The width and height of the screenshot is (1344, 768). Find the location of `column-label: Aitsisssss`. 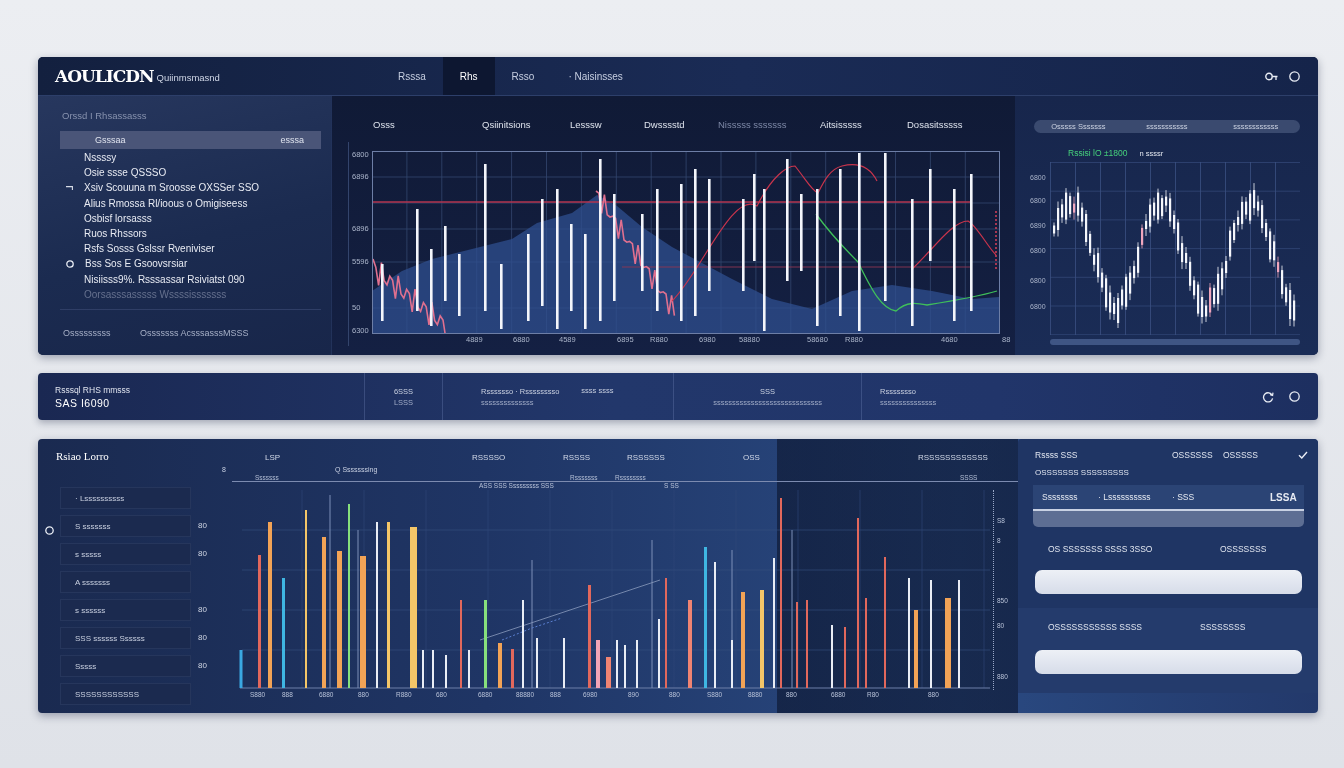

column-label: Aitsisssss is located at coordinates (841, 125).